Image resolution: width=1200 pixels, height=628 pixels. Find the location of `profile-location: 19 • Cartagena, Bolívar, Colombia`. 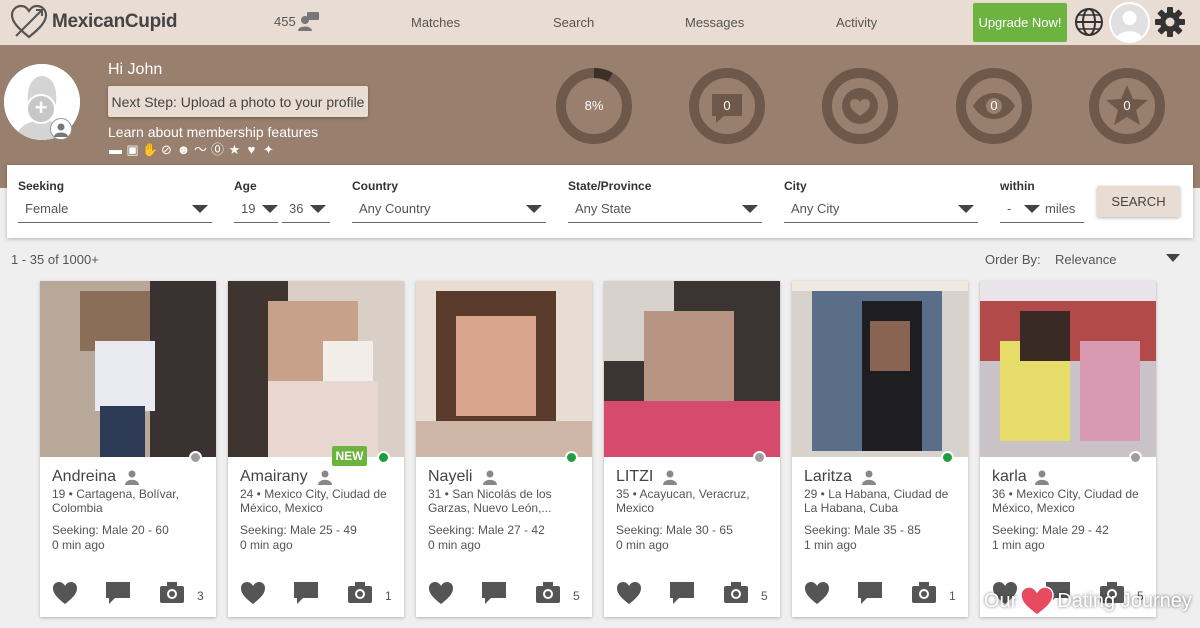

profile-location: 19 • Cartagena, Bolívar, Colombia is located at coordinates (115, 501).